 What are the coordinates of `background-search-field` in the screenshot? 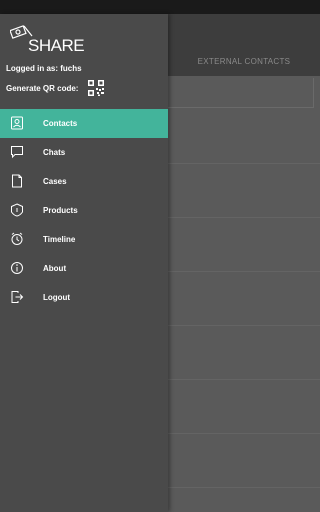 It's located at (241, 93).